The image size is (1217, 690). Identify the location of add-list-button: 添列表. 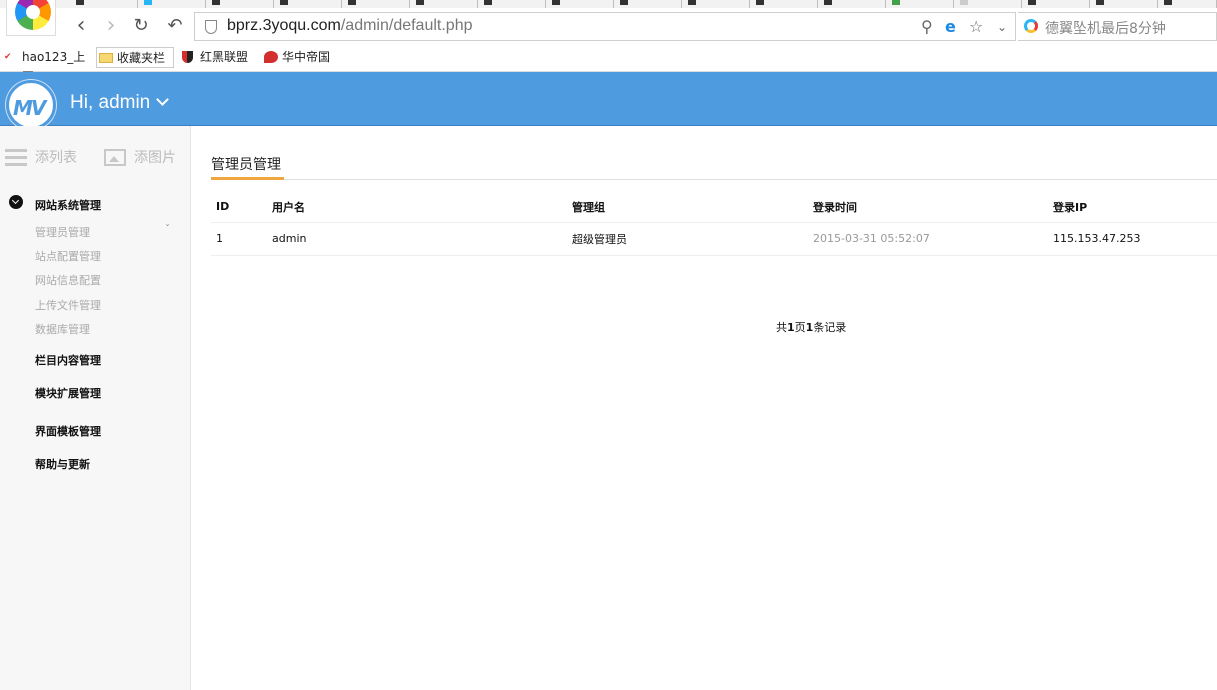
(41, 158).